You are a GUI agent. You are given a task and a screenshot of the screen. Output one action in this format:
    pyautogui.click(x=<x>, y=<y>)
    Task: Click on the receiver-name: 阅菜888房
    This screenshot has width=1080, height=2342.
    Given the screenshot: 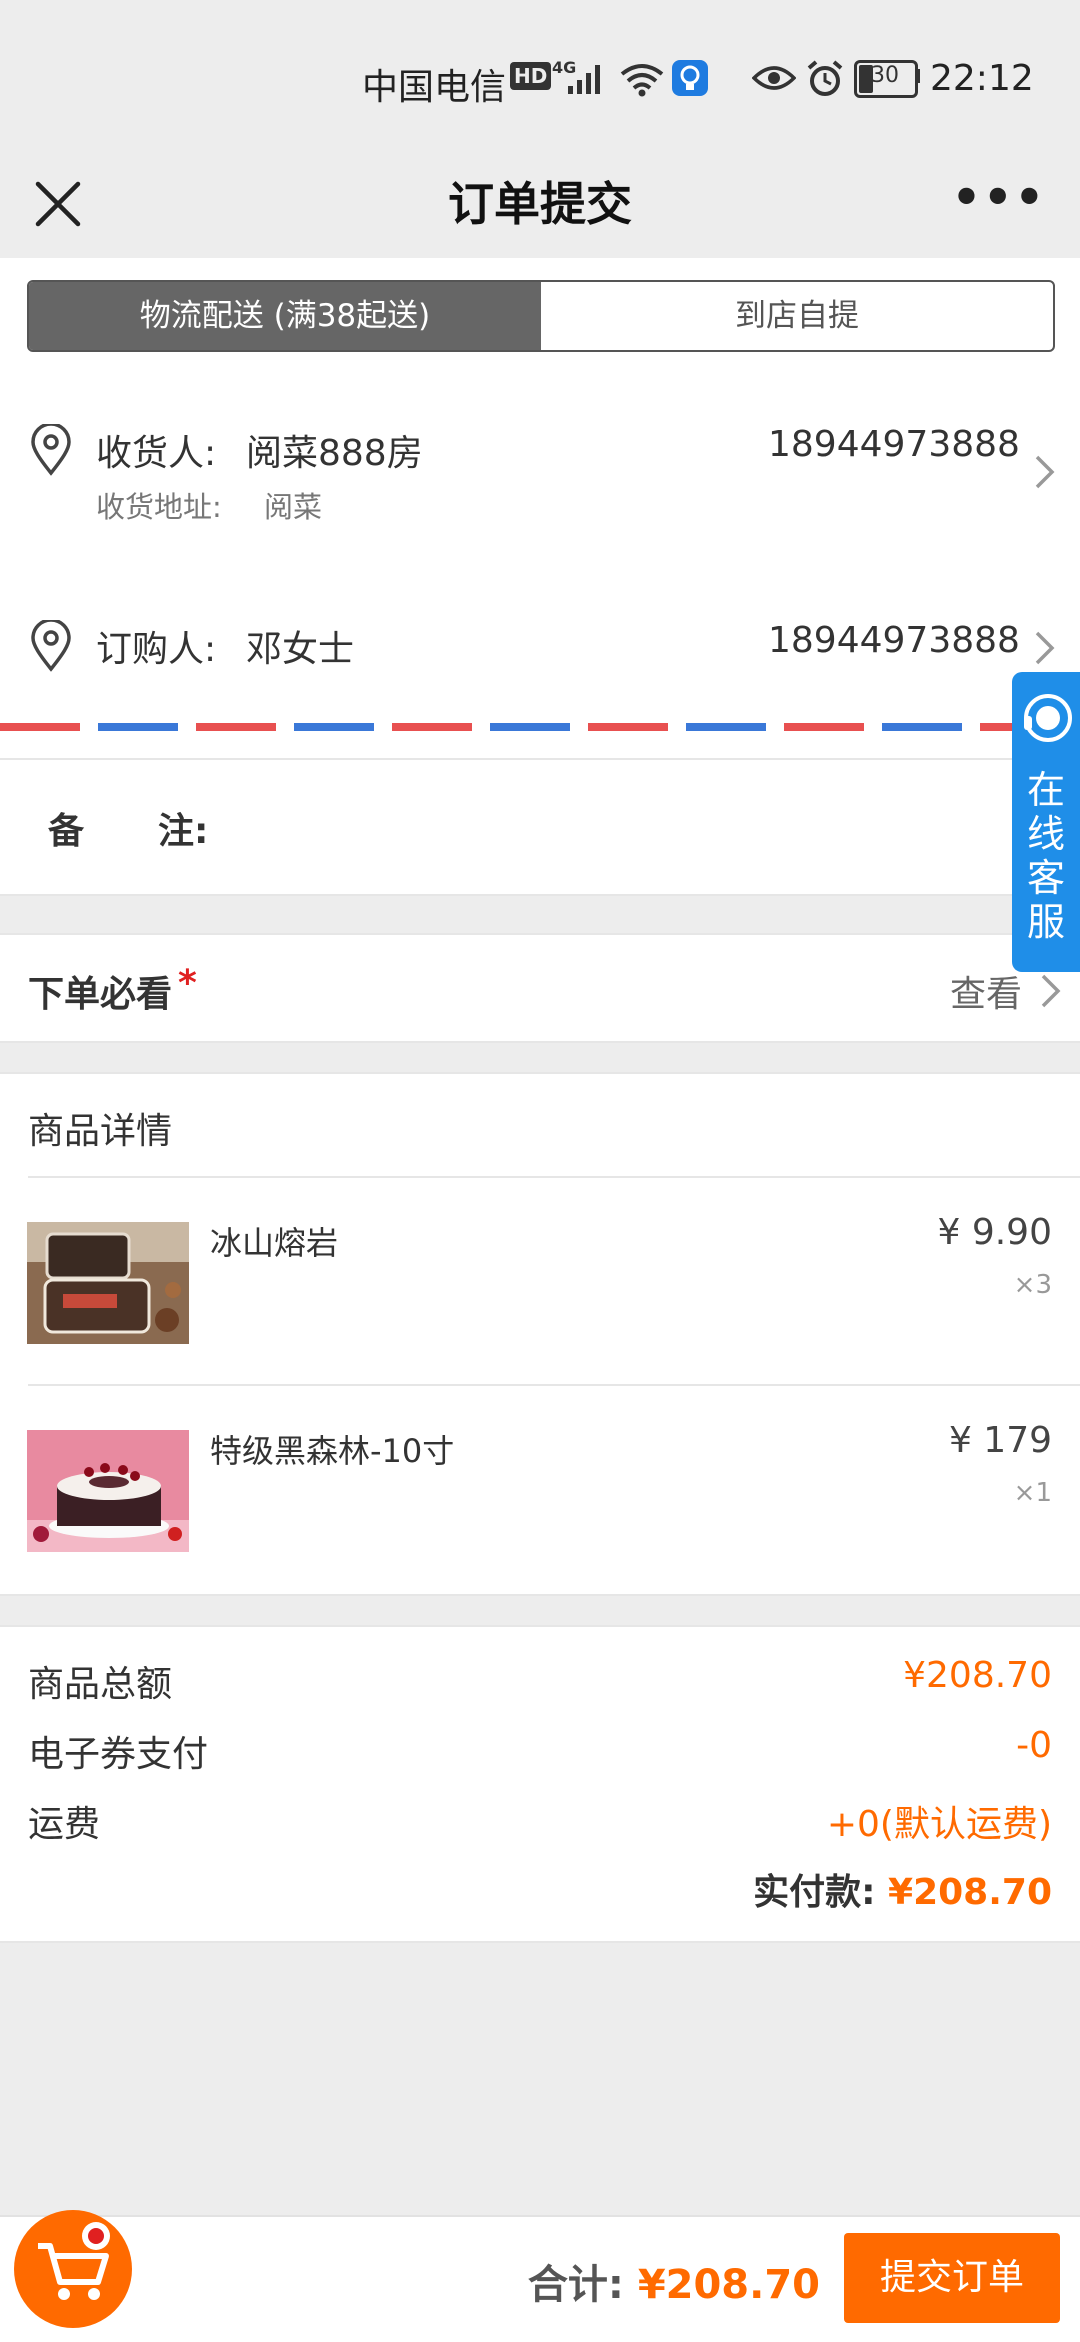 What is the action you would take?
    pyautogui.click(x=334, y=453)
    